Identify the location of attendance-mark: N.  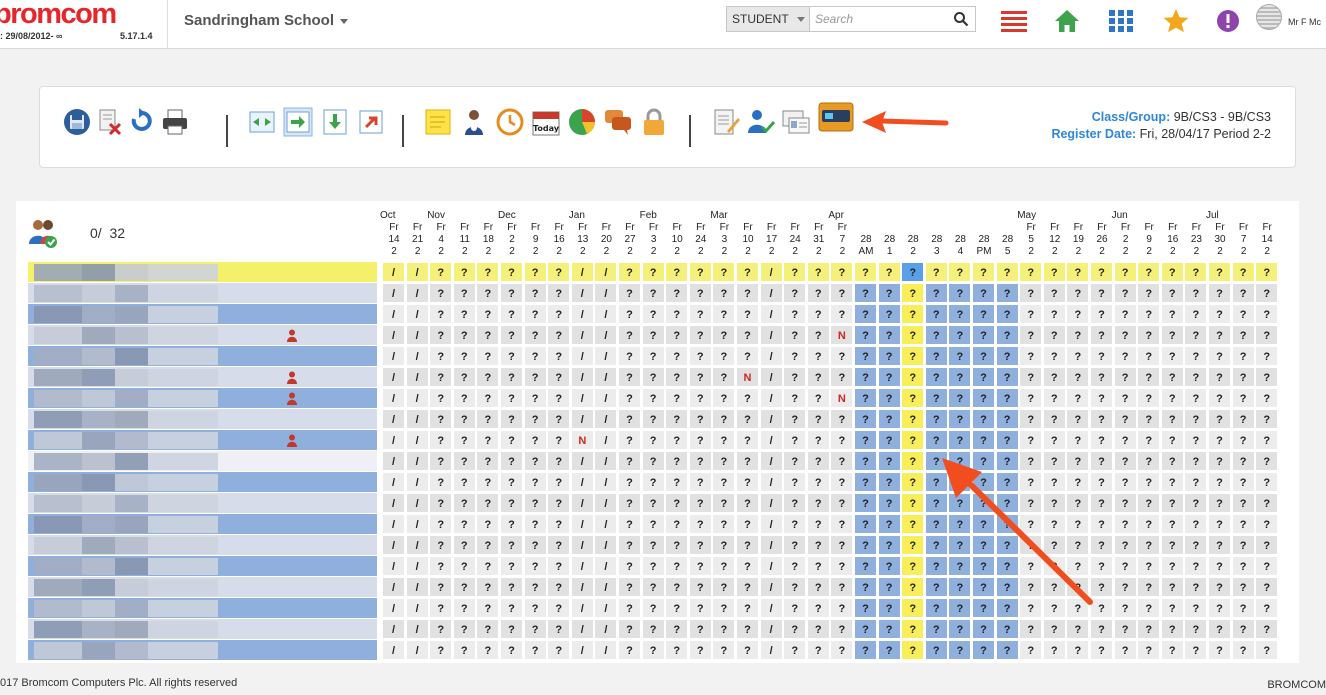
(747, 377).